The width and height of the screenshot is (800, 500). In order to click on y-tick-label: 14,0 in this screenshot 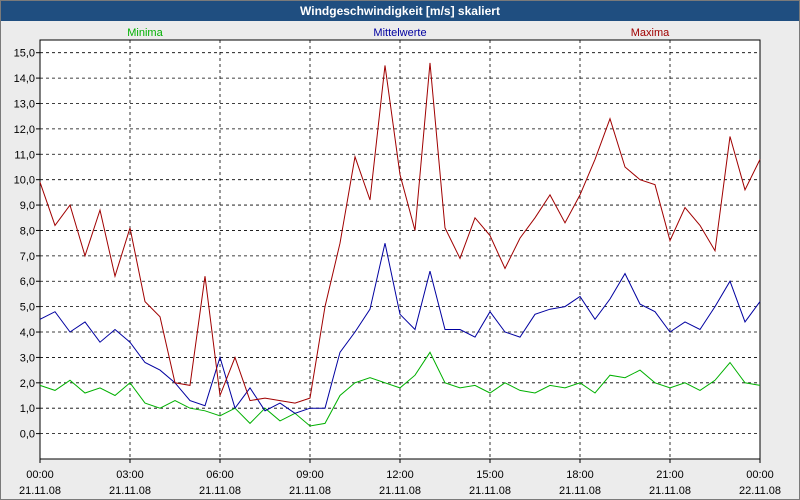, I will do `click(24, 79)`.